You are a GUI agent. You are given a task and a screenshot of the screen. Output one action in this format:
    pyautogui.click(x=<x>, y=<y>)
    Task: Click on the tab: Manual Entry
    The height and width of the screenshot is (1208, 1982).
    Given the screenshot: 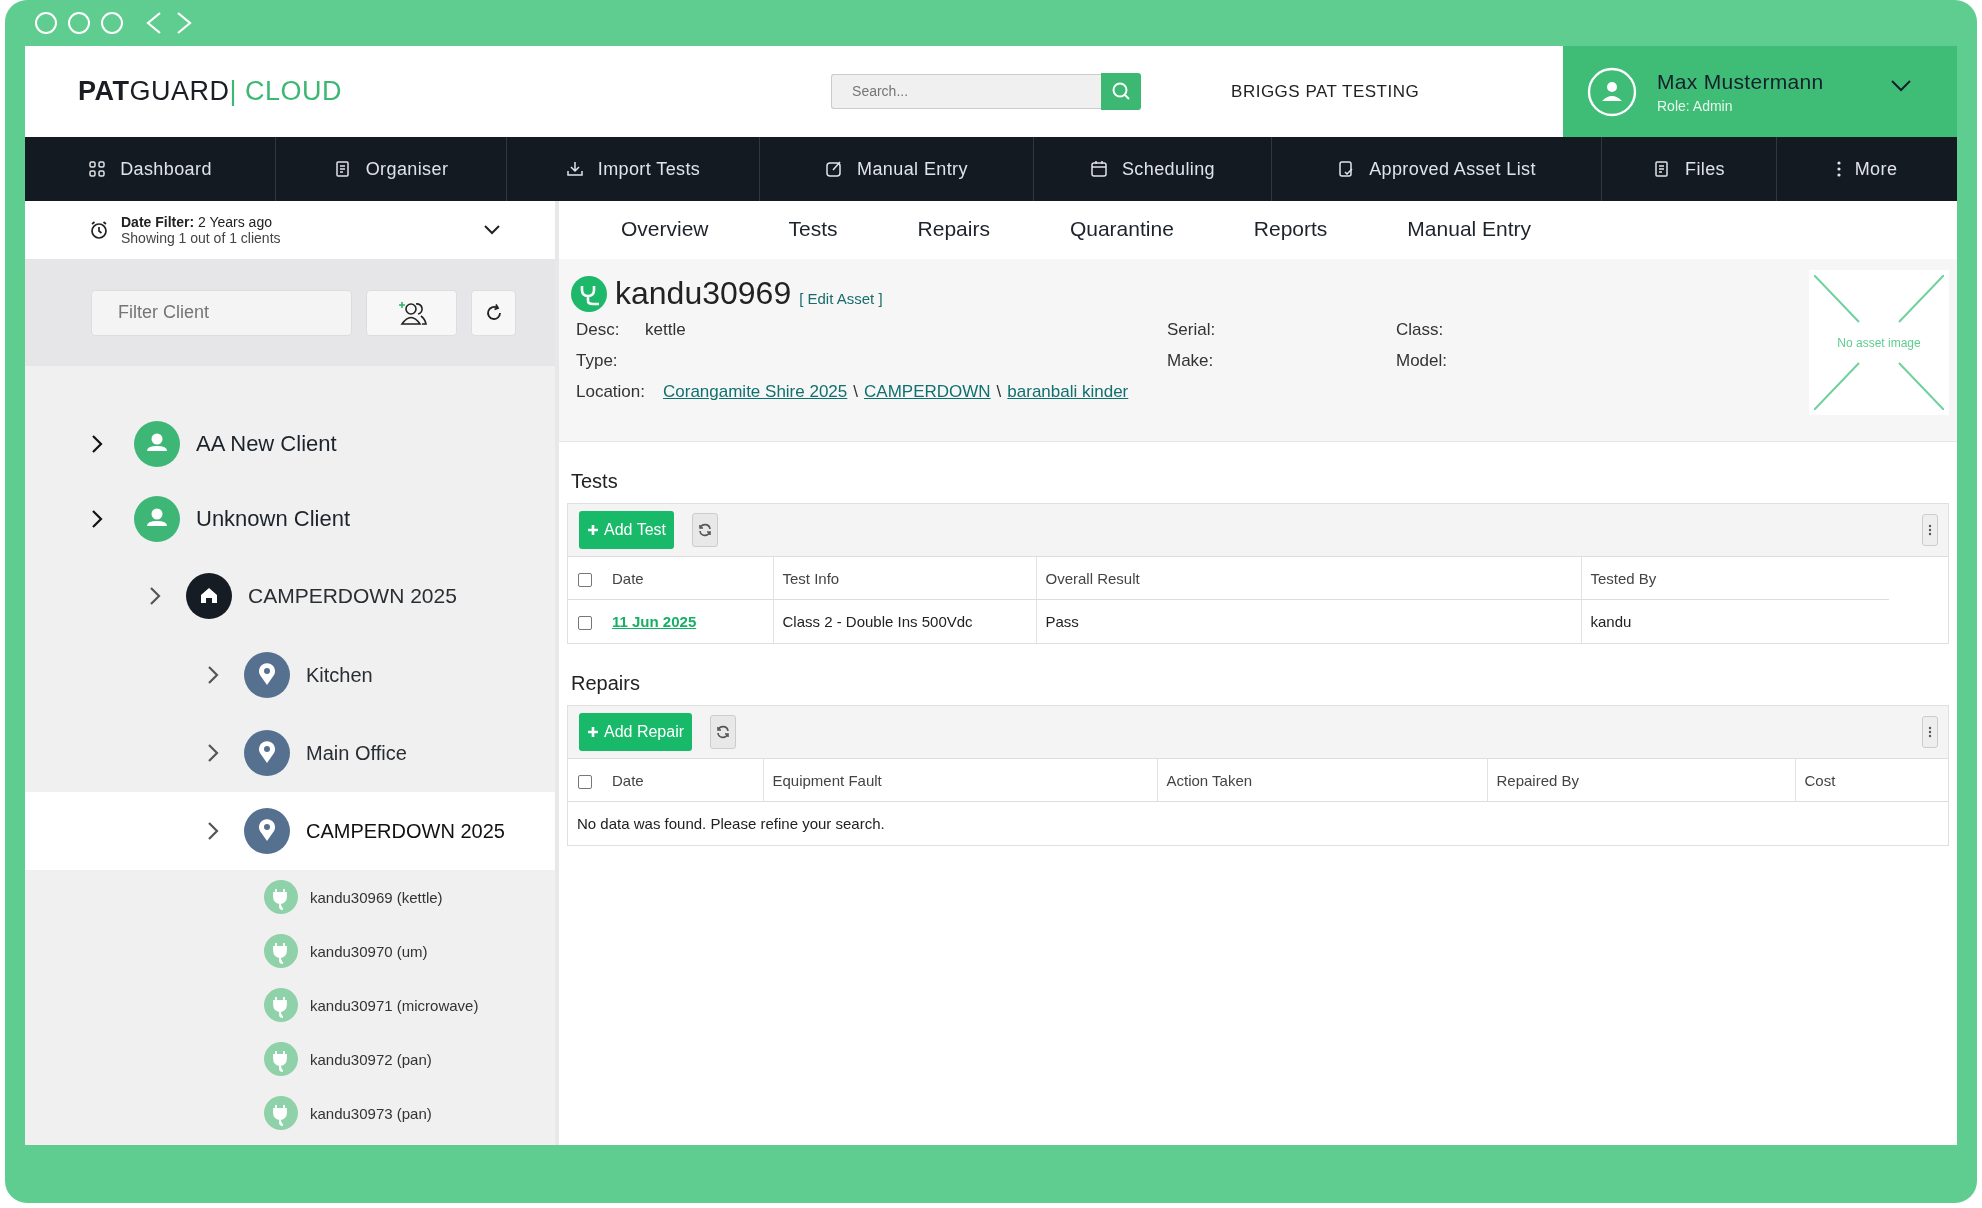 What is the action you would take?
    pyautogui.click(x=1469, y=230)
    